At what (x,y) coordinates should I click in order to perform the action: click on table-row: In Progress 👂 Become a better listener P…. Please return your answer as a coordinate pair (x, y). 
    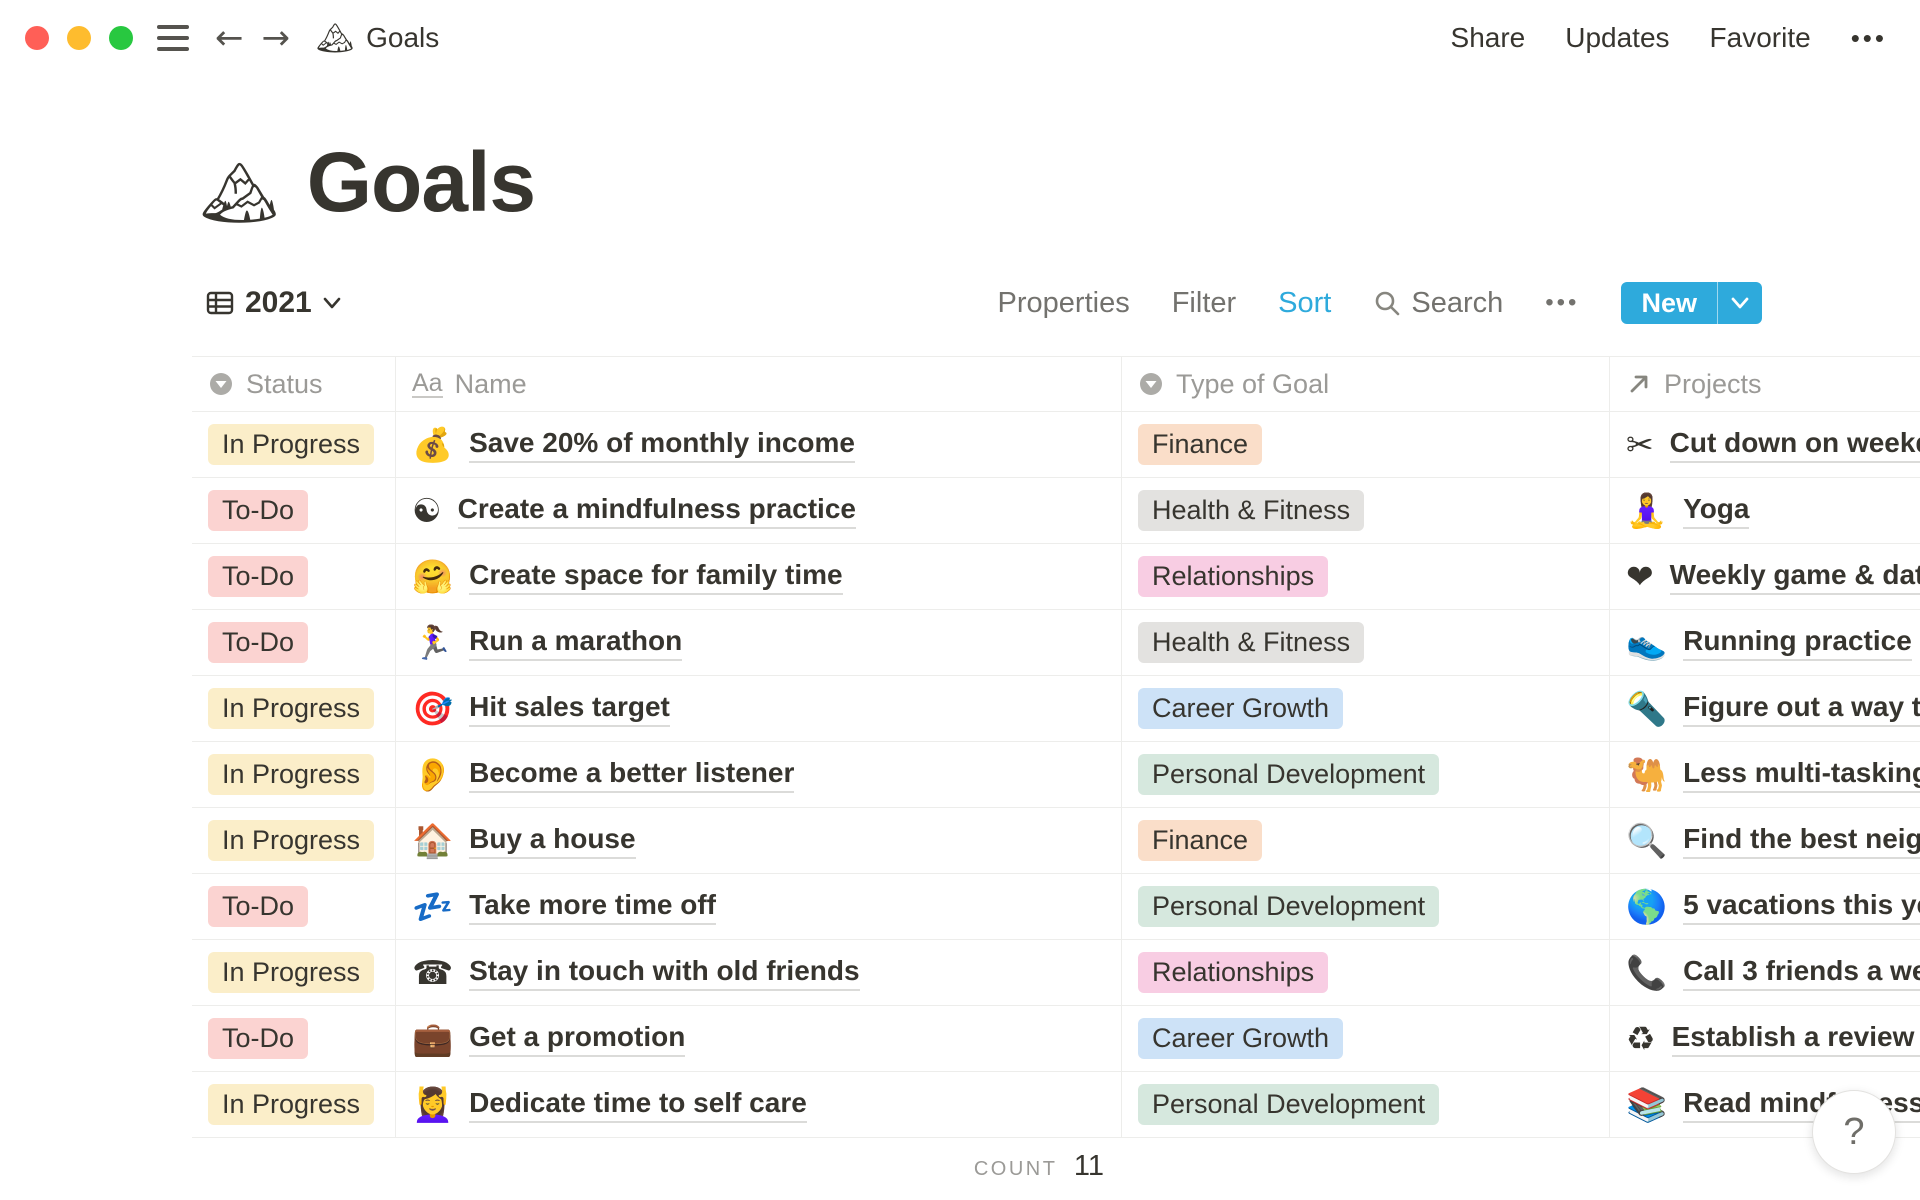
    Looking at the image, I should click on (1056, 775).